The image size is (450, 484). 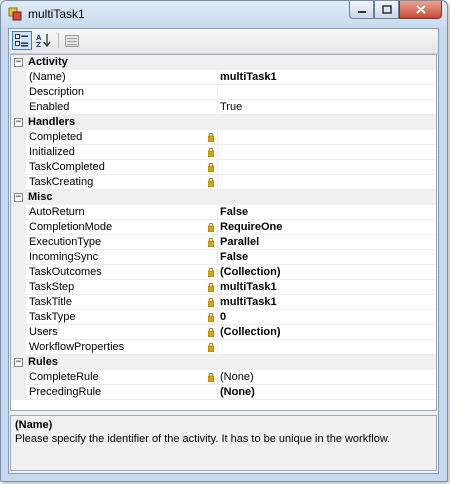 I want to click on property-pages-icon, so click(x=72, y=40).